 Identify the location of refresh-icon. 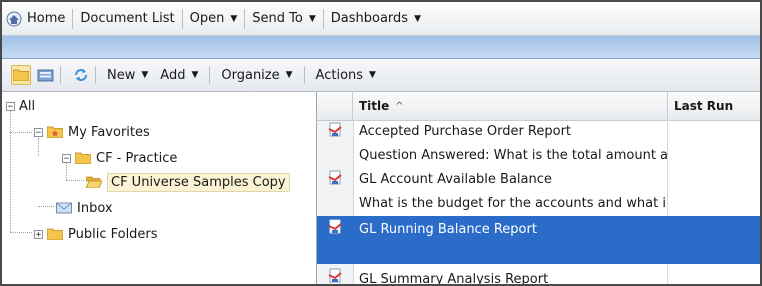
(81, 75).